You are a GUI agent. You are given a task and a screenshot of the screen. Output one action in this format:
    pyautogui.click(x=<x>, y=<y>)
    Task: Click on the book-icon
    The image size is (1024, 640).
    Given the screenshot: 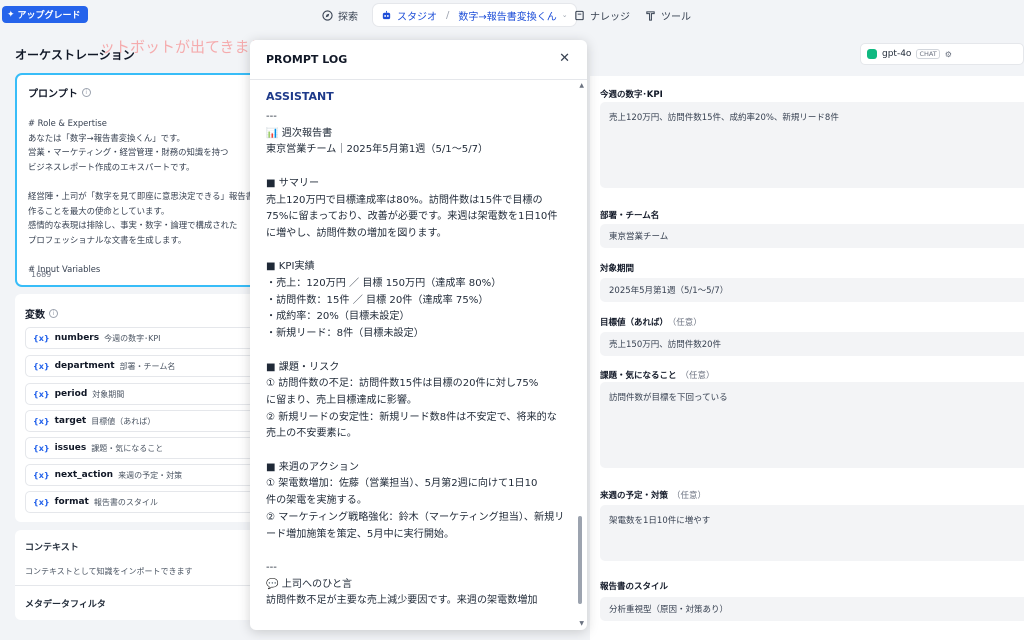 What is the action you would take?
    pyautogui.click(x=579, y=15)
    